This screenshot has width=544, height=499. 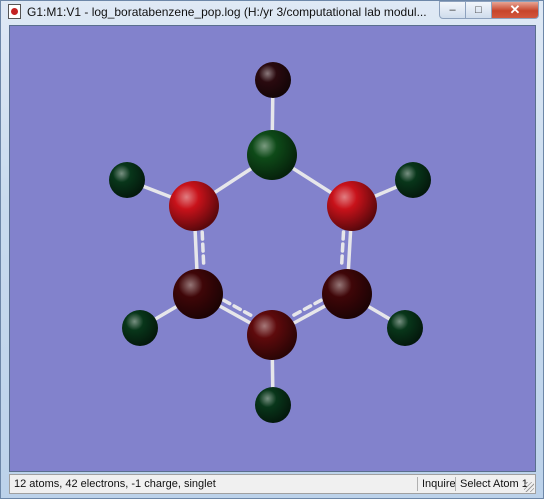 I want to click on atom-h-bottom, so click(x=273, y=405).